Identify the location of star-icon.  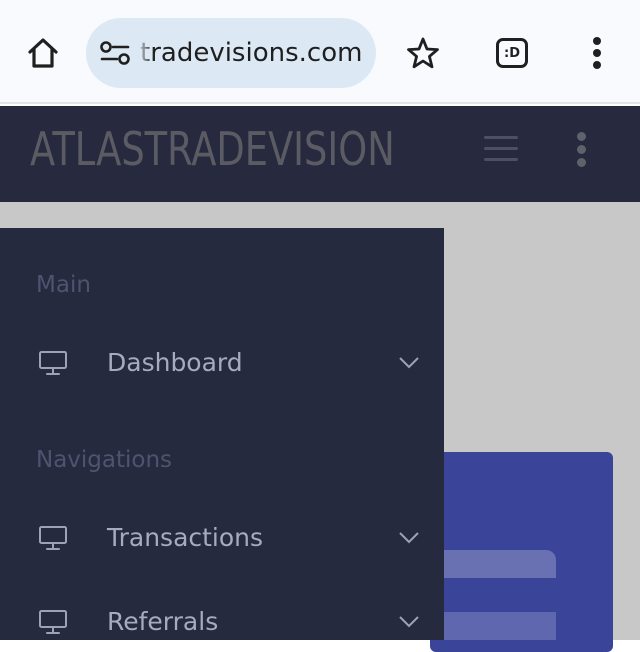
(423, 53).